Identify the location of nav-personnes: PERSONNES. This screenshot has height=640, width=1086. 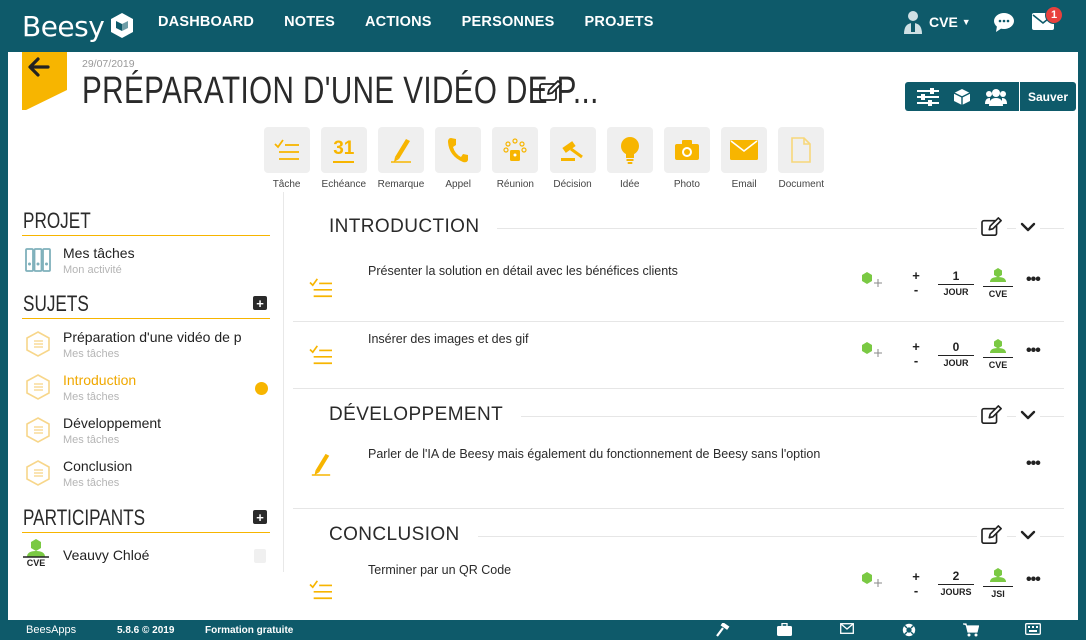
(508, 22).